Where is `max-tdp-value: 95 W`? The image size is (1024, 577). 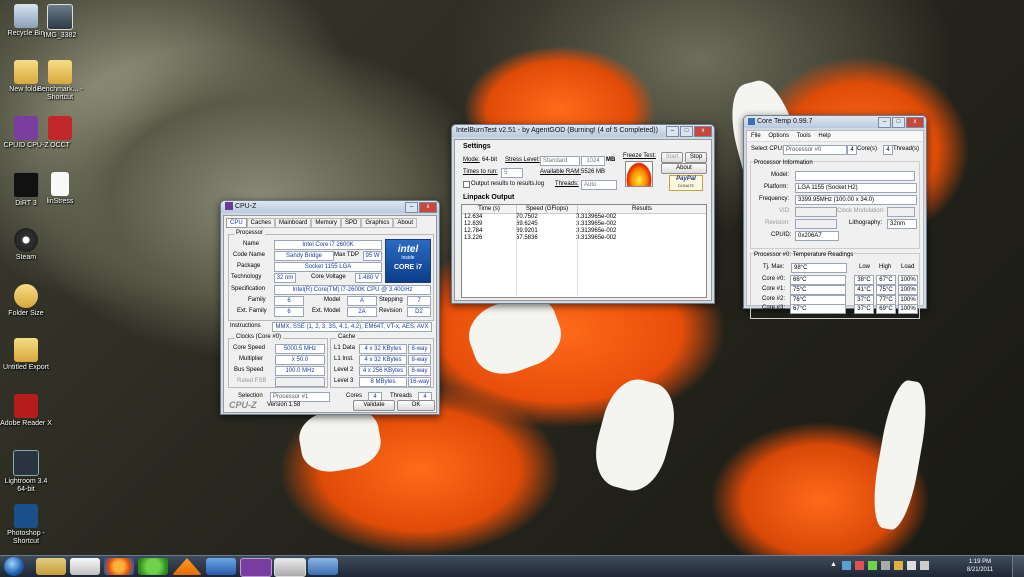
max-tdp-value: 95 W is located at coordinates (372, 256).